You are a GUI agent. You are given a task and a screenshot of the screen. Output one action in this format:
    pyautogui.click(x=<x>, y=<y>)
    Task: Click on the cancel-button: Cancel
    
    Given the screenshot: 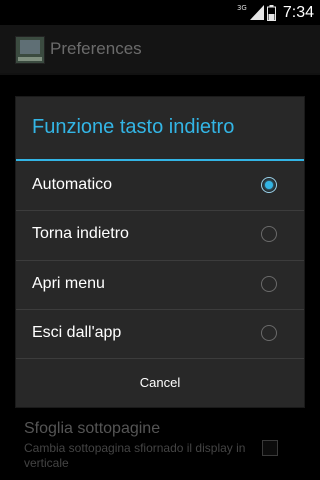 What is the action you would take?
    pyautogui.click(x=160, y=383)
    